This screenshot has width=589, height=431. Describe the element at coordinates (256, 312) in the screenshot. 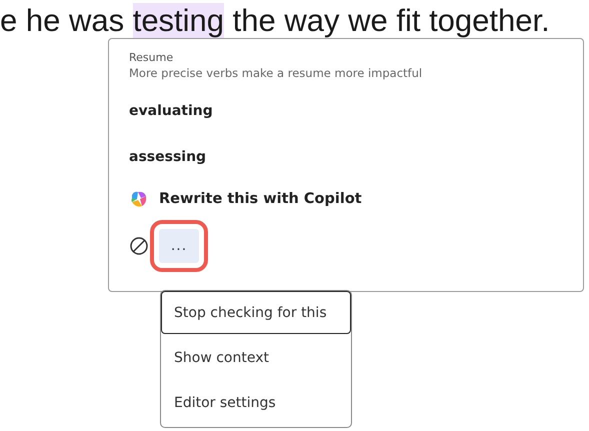

I see `menu-item: Stop checking for this` at that location.